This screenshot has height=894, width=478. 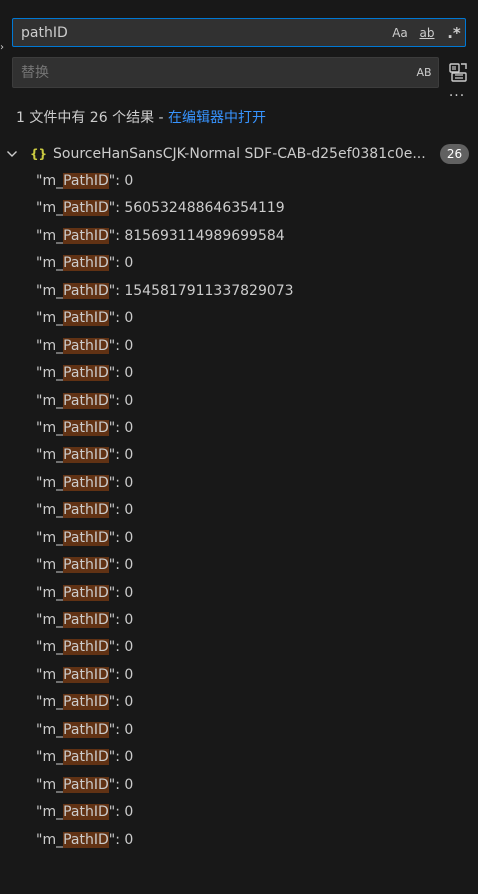 I want to click on replace-all-icon, so click(x=458, y=72).